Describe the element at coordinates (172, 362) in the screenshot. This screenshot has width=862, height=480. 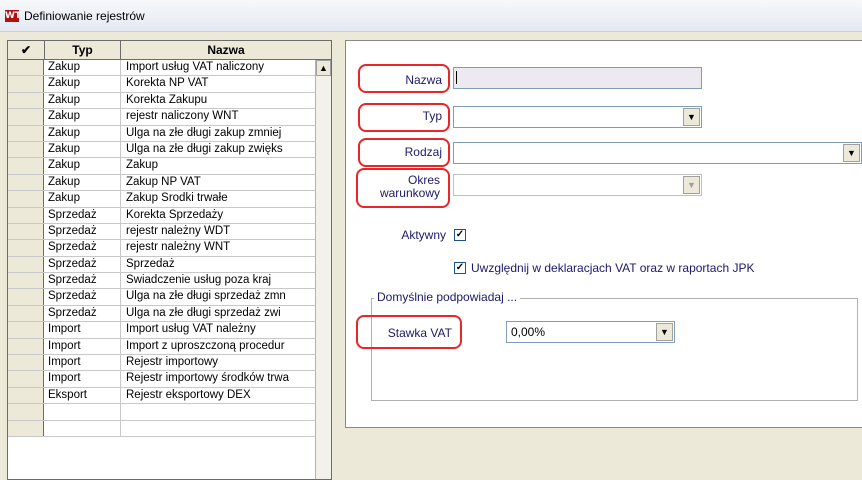
I see `row-nazwa: Rejestr importowy` at that location.